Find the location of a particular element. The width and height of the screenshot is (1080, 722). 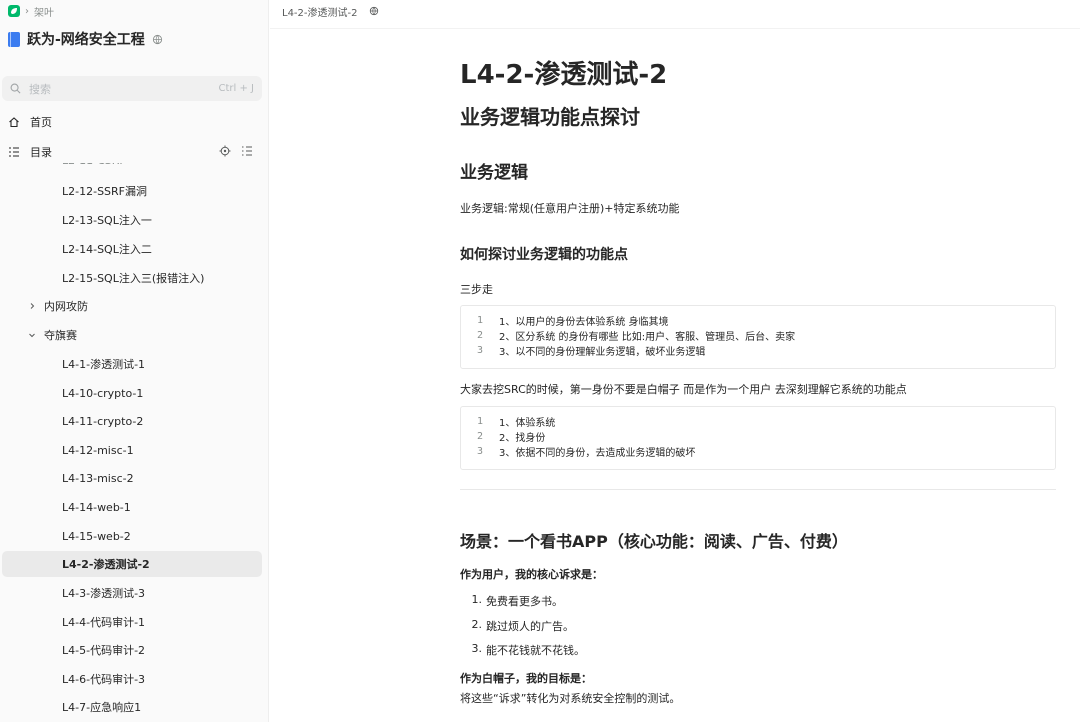

book-title: 跃为-网络安全工程 is located at coordinates (86, 39).